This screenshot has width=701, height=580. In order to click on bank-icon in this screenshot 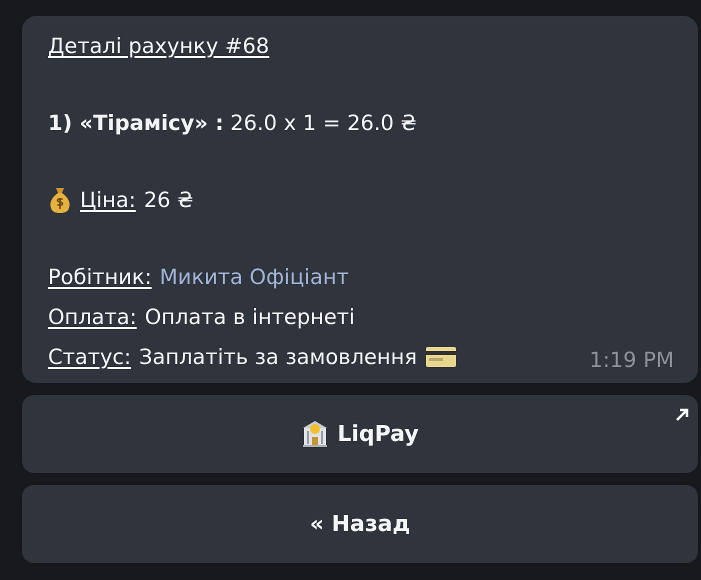, I will do `click(315, 434)`.